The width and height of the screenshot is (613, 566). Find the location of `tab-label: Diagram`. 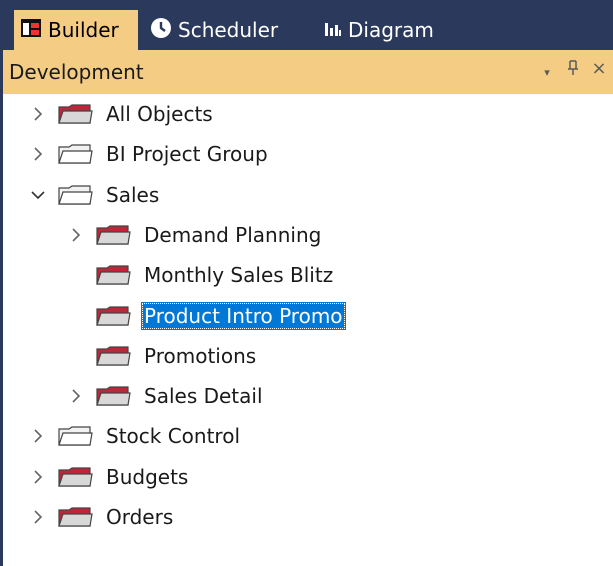

tab-label: Diagram is located at coordinates (391, 30).